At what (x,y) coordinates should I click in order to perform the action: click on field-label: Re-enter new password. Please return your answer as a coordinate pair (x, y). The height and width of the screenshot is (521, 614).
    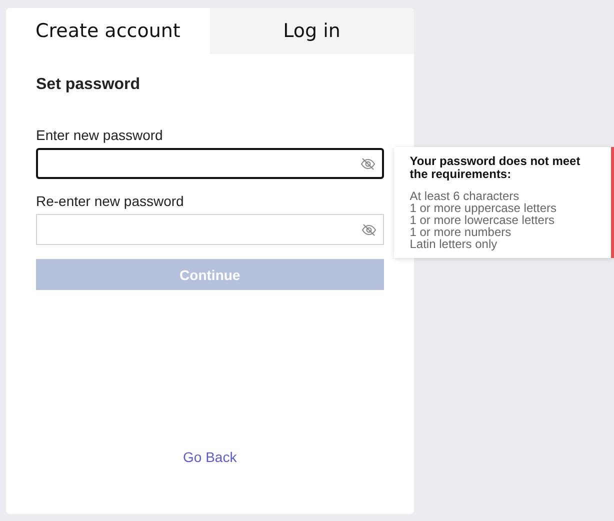
    Looking at the image, I should click on (110, 201).